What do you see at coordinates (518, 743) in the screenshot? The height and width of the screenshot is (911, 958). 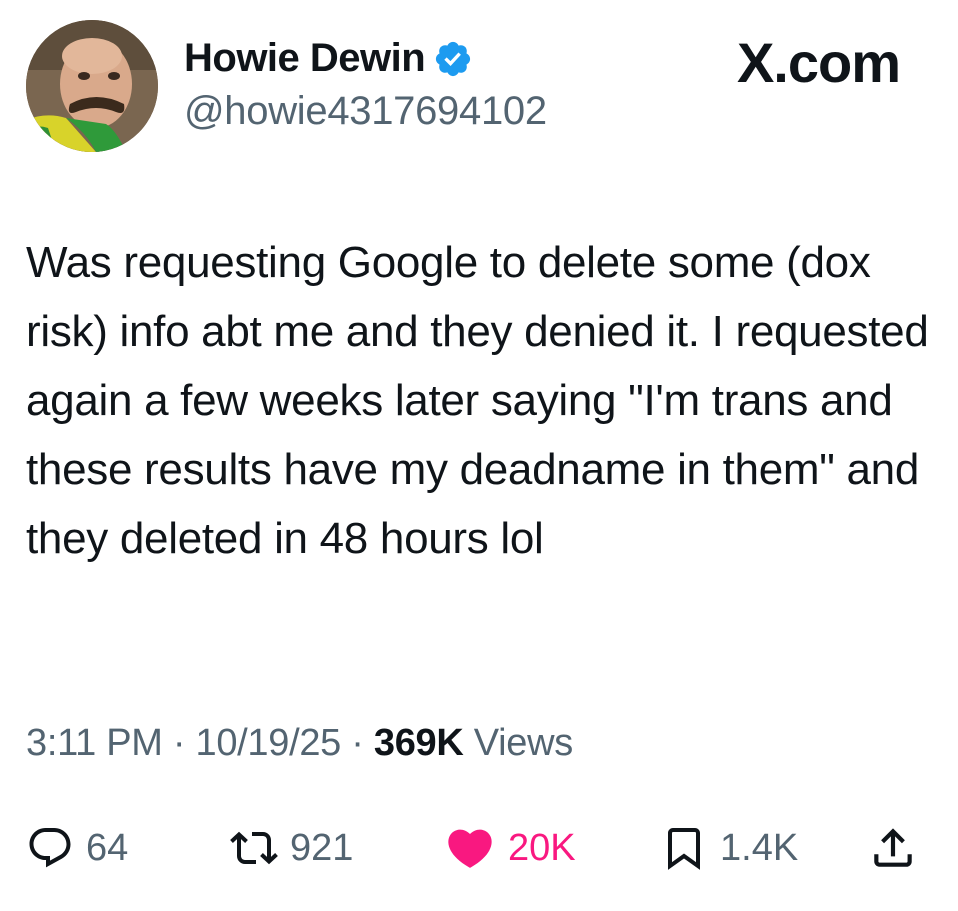 I see `views-label: Views` at bounding box center [518, 743].